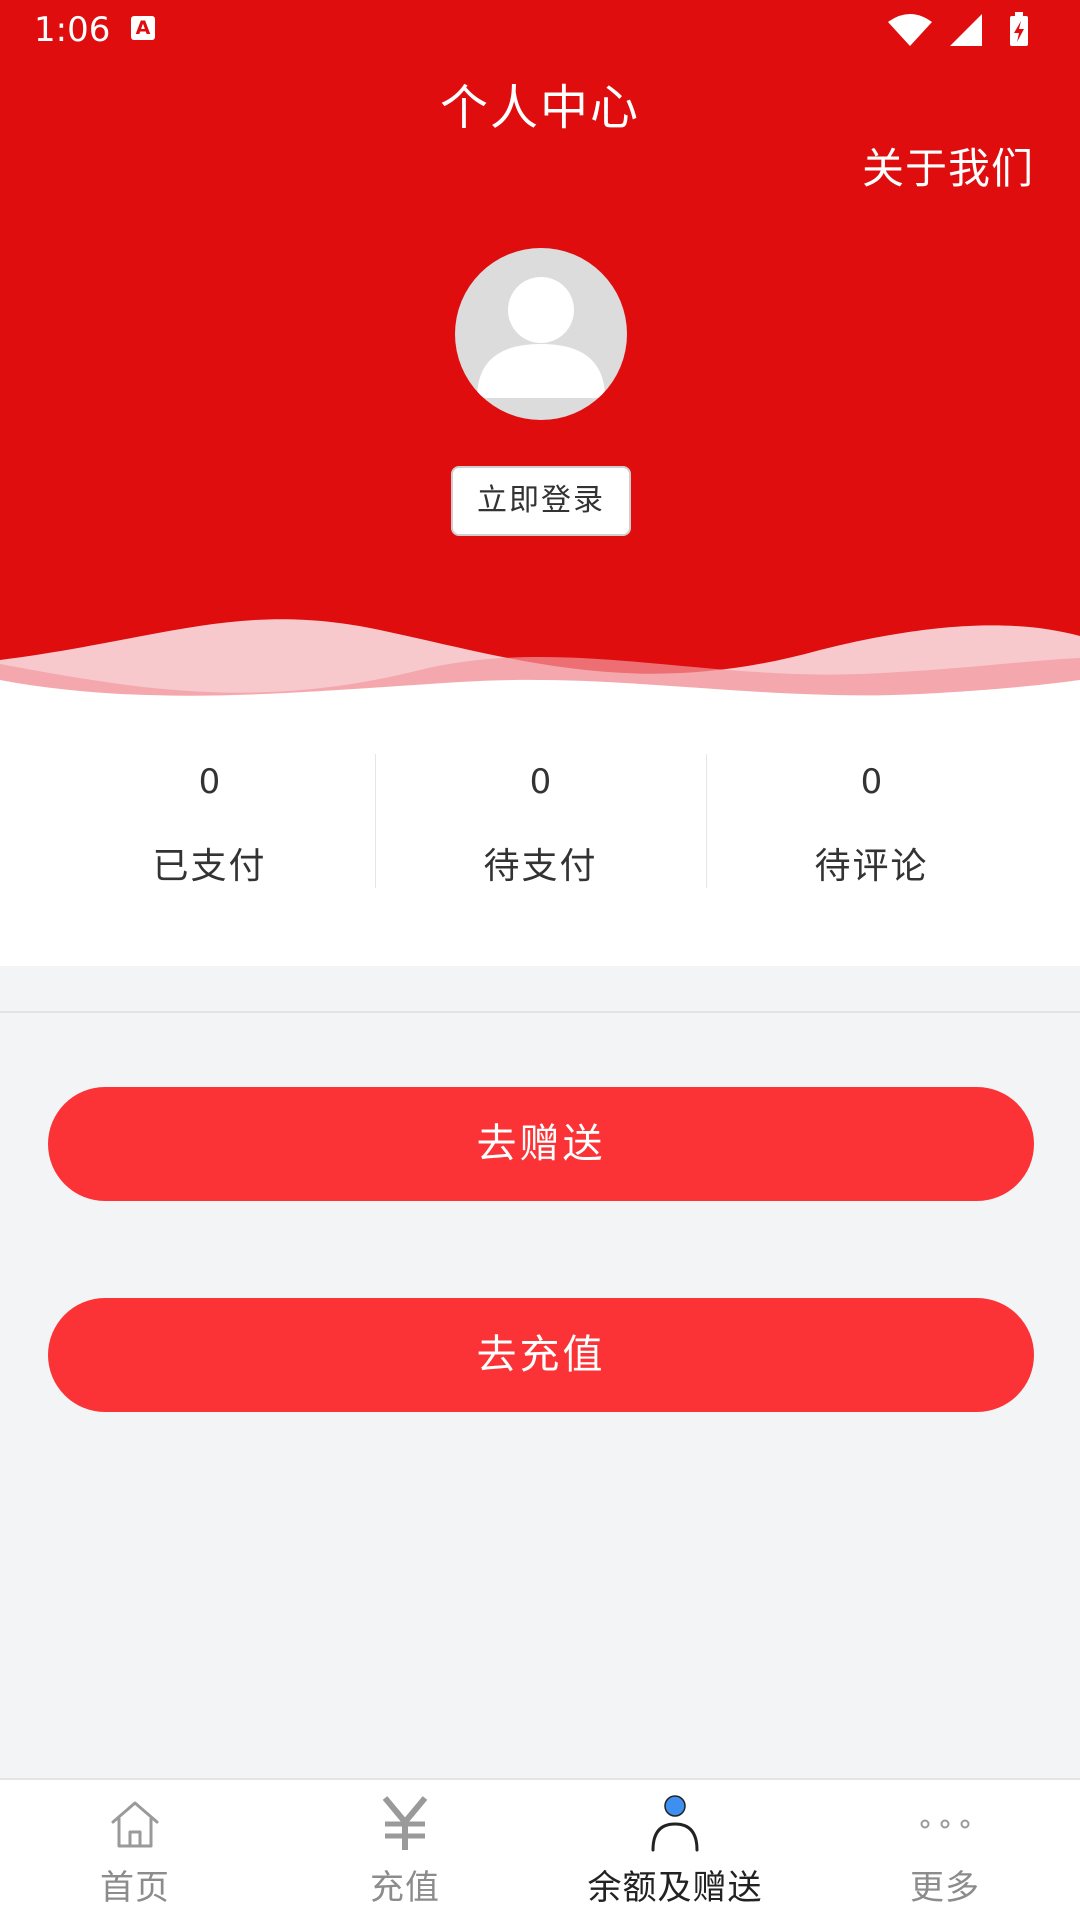  I want to click on tab-more: 更多, so click(945, 1850).